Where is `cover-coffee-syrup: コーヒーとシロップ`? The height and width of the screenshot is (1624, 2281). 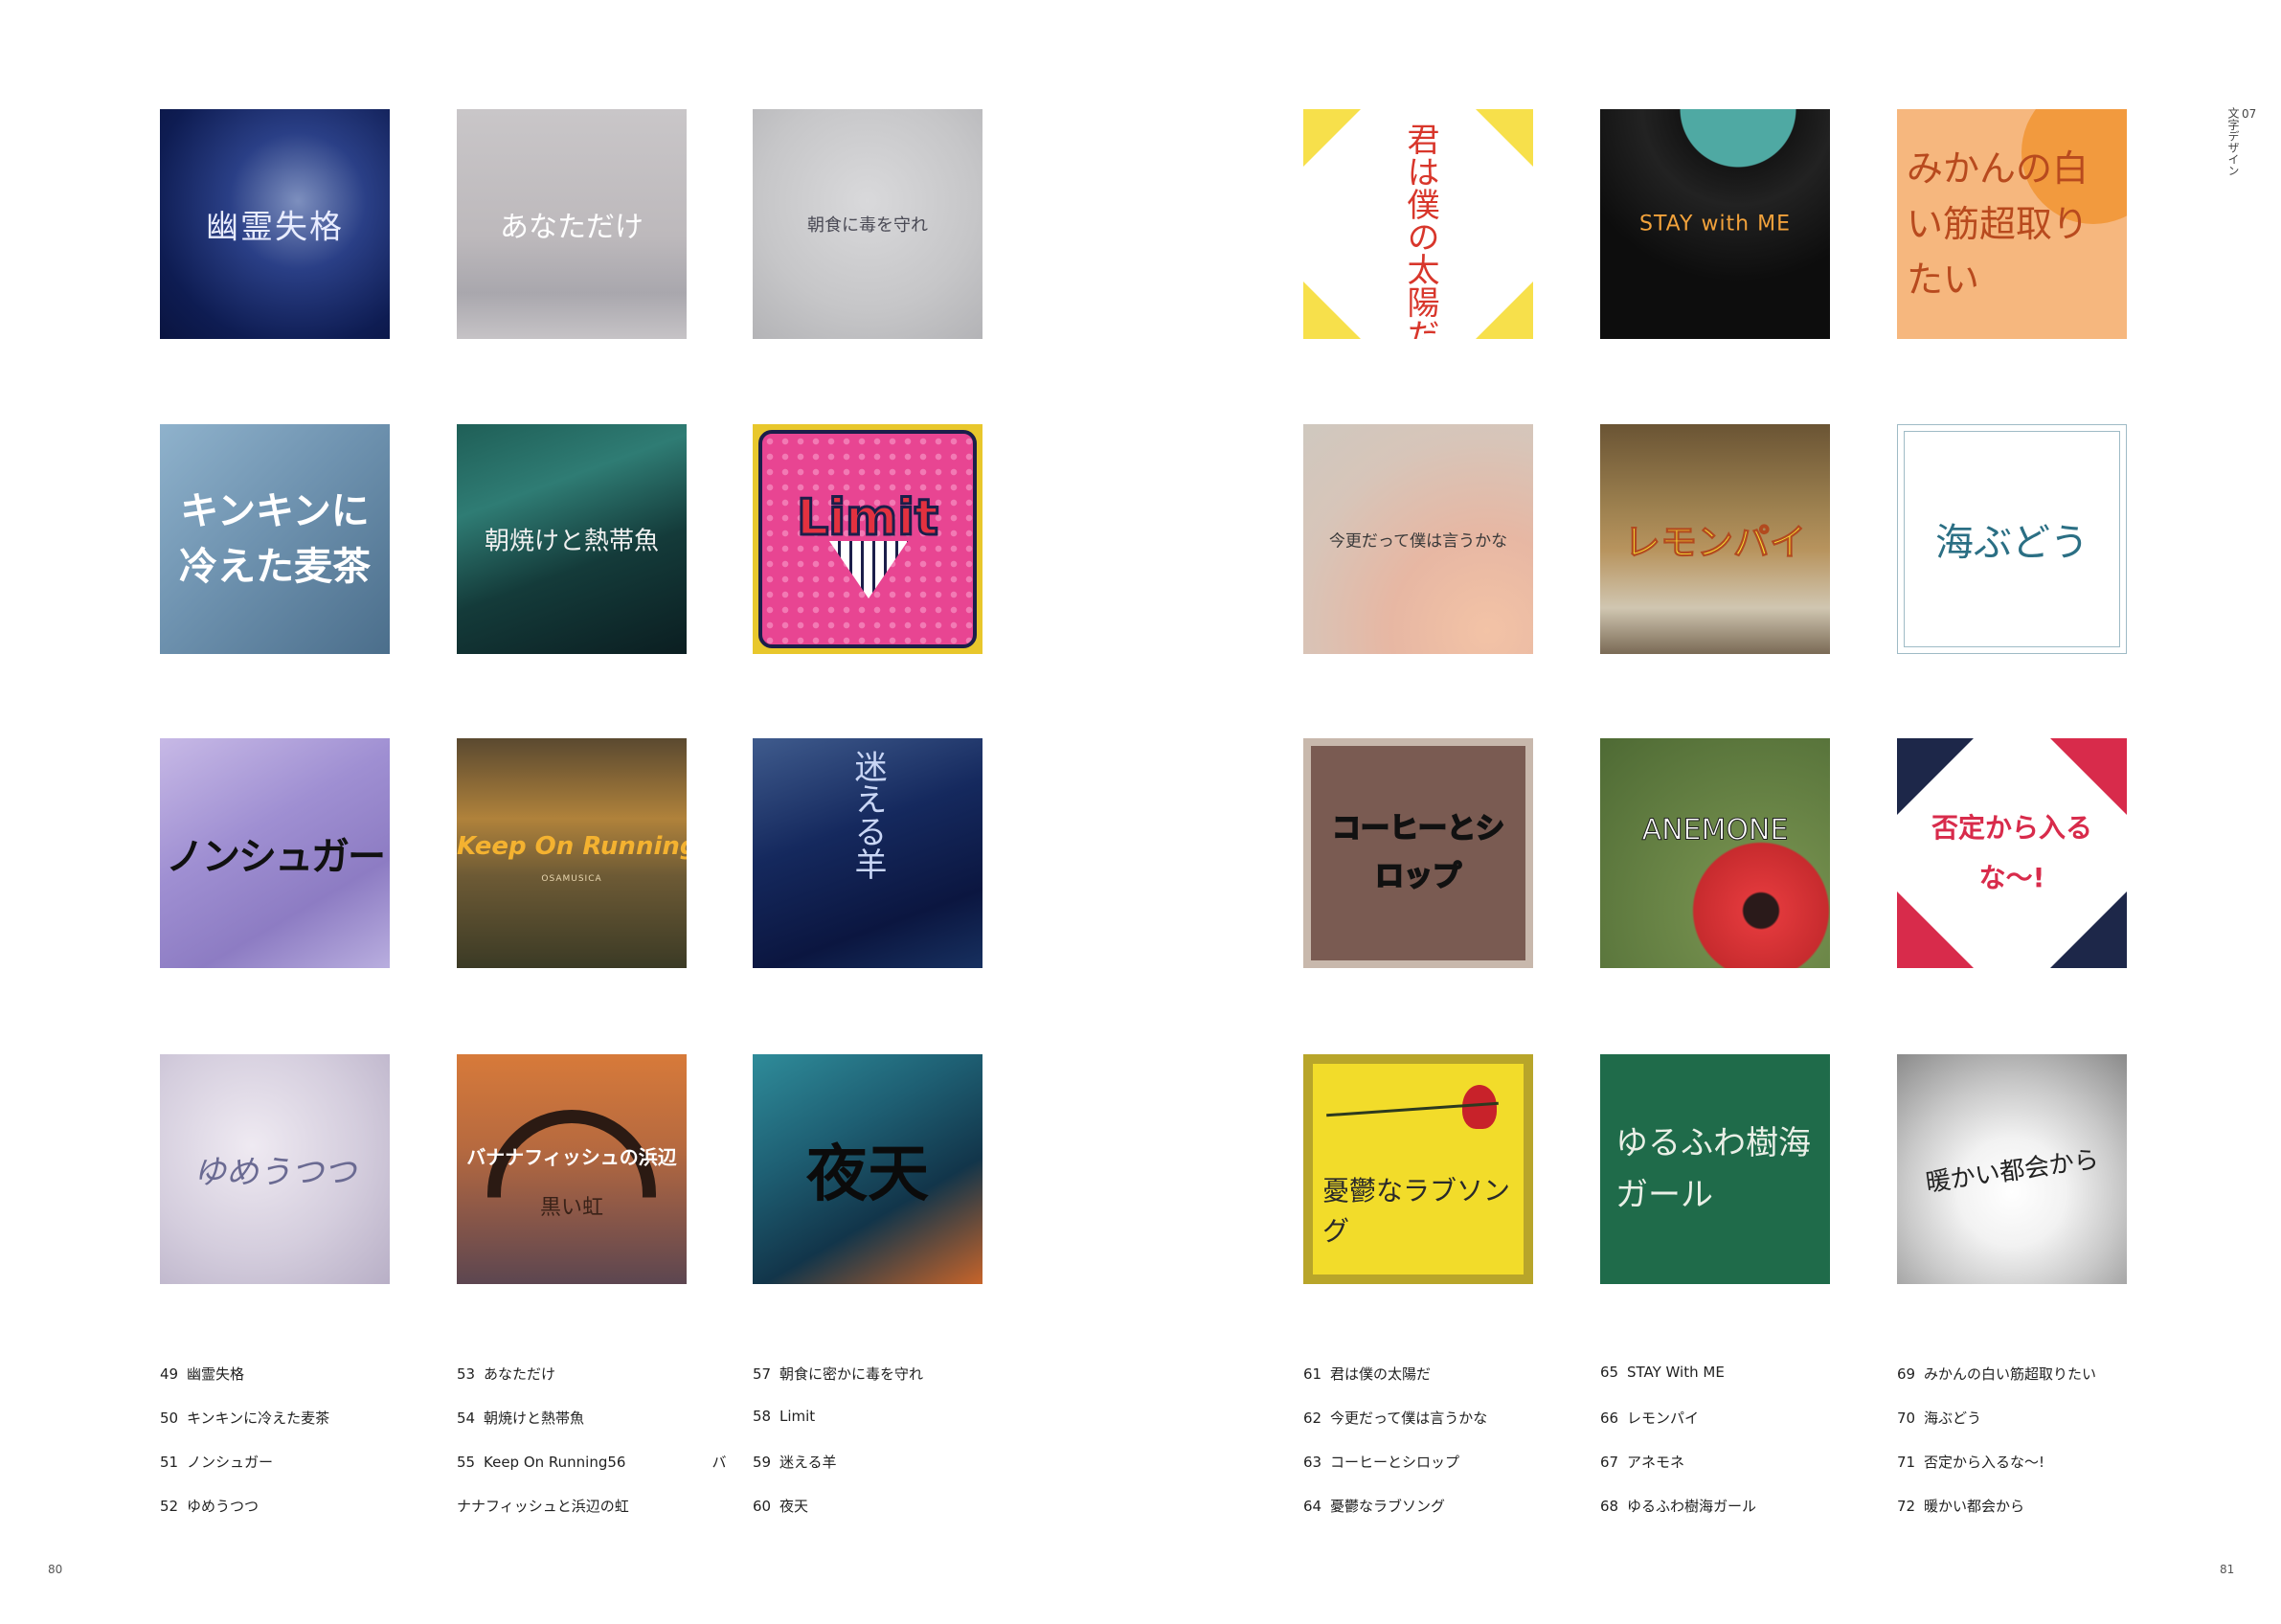 cover-coffee-syrup: コーヒーとシロップ is located at coordinates (1418, 853).